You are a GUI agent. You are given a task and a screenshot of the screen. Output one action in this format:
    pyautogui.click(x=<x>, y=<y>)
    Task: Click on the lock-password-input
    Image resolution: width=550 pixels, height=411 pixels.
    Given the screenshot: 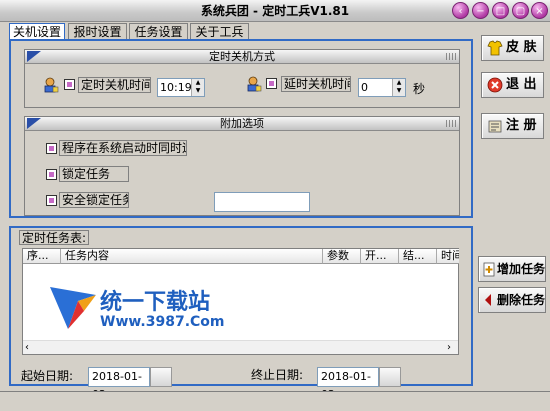 What is the action you would take?
    pyautogui.click(x=262, y=202)
    